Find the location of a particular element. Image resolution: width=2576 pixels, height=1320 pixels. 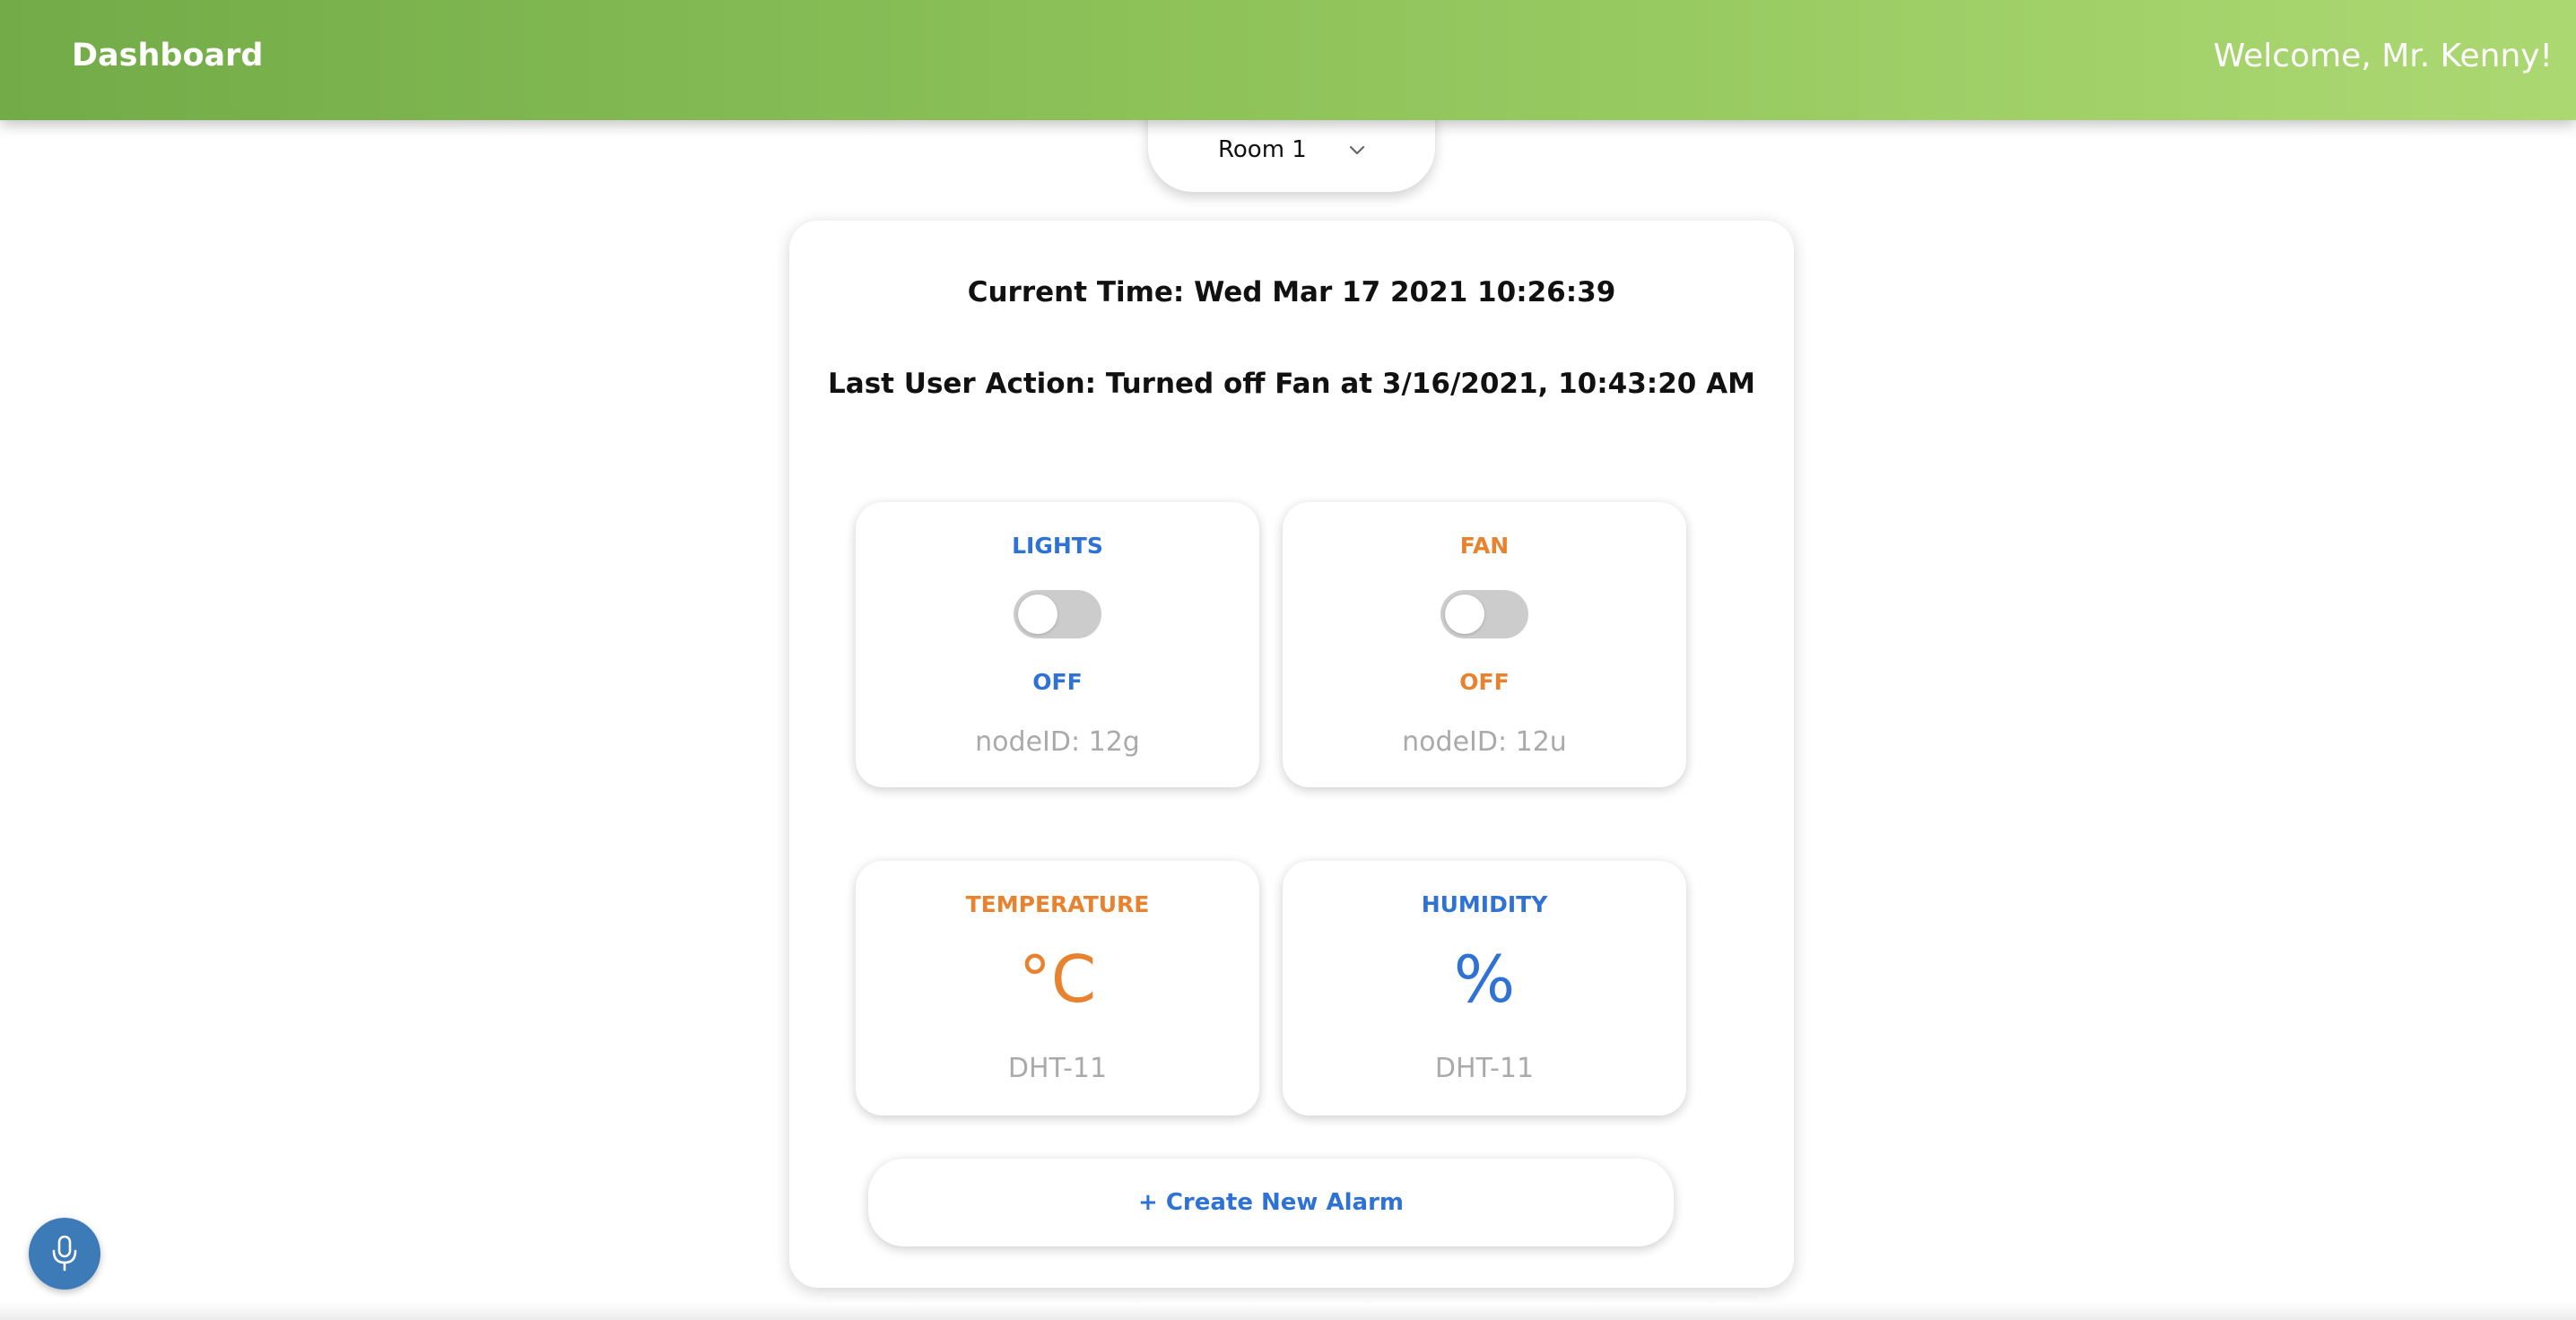

lights-toggle-knob is located at coordinates (1037, 614).